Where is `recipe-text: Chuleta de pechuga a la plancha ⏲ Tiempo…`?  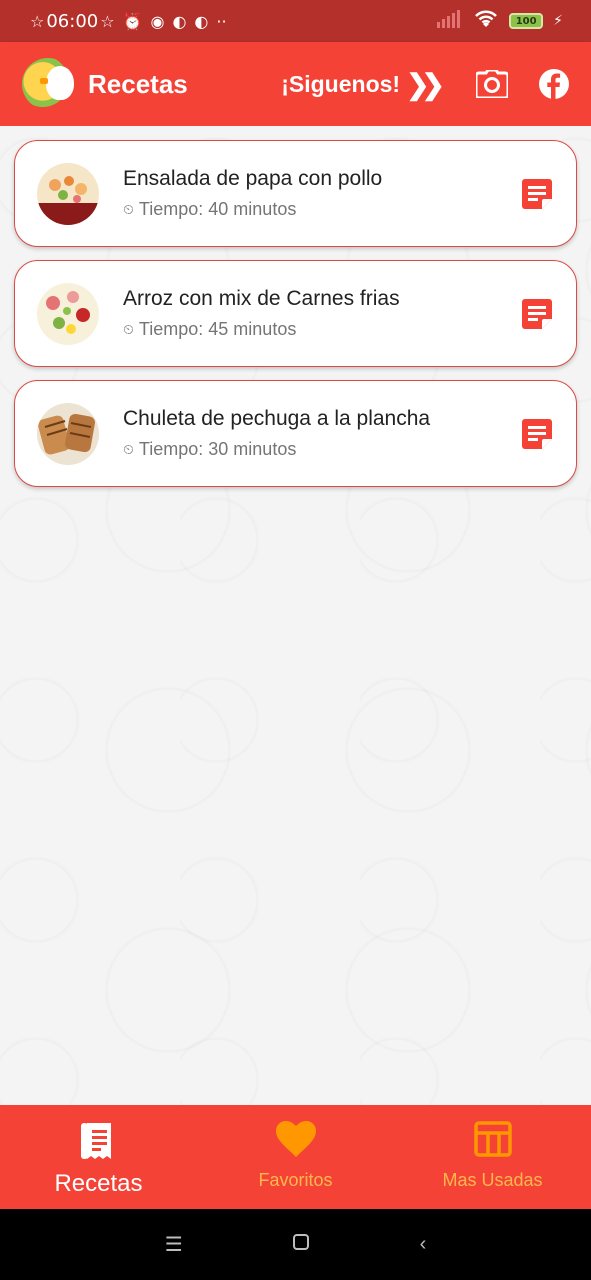
recipe-text: Chuleta de pechuga a la plancha ⏲ Tiempo… is located at coordinates (276, 433).